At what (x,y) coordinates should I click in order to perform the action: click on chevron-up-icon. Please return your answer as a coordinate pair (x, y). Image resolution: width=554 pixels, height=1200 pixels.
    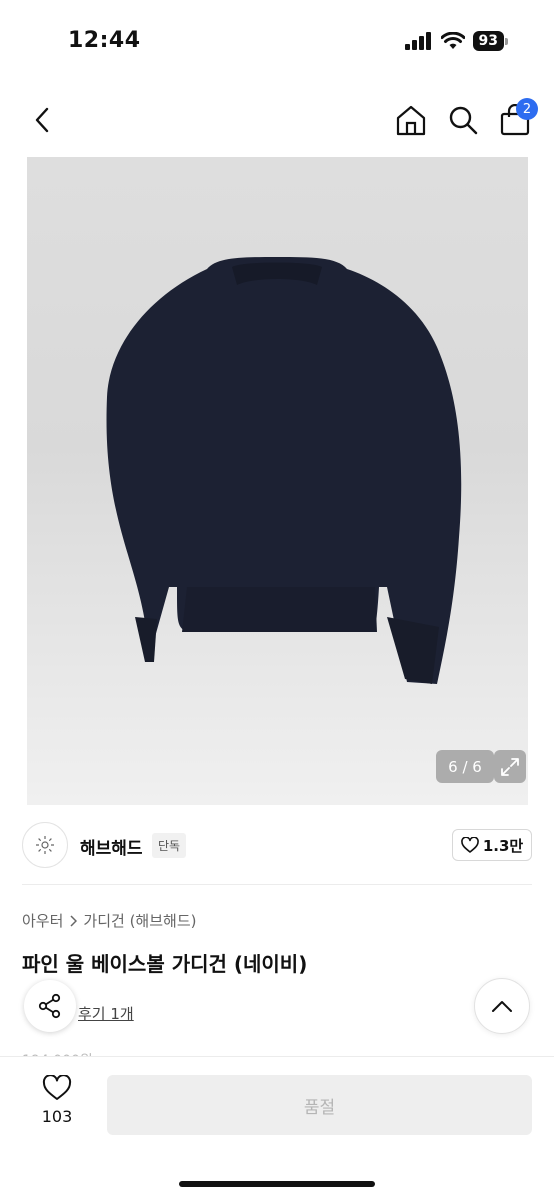
    Looking at the image, I should click on (502, 1006).